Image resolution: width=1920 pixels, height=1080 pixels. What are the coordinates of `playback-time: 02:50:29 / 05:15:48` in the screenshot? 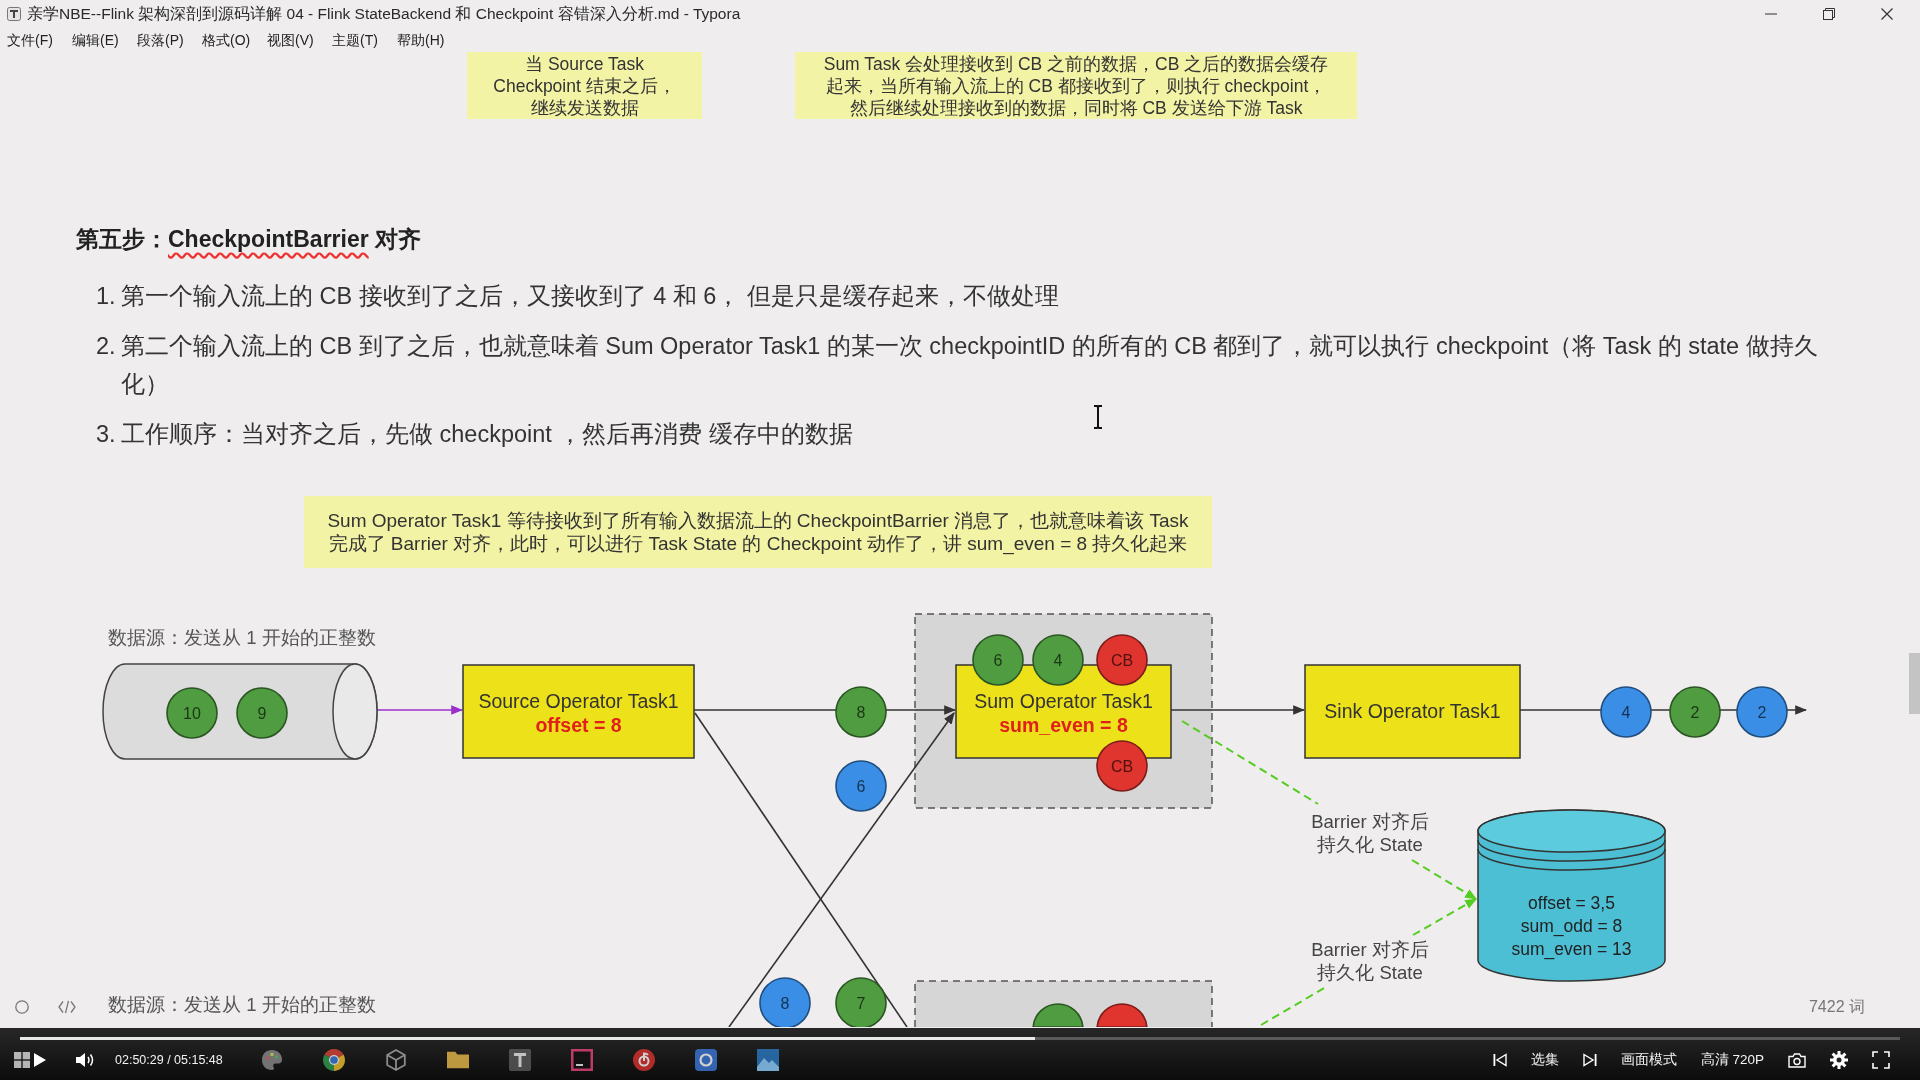 It's located at (169, 1060).